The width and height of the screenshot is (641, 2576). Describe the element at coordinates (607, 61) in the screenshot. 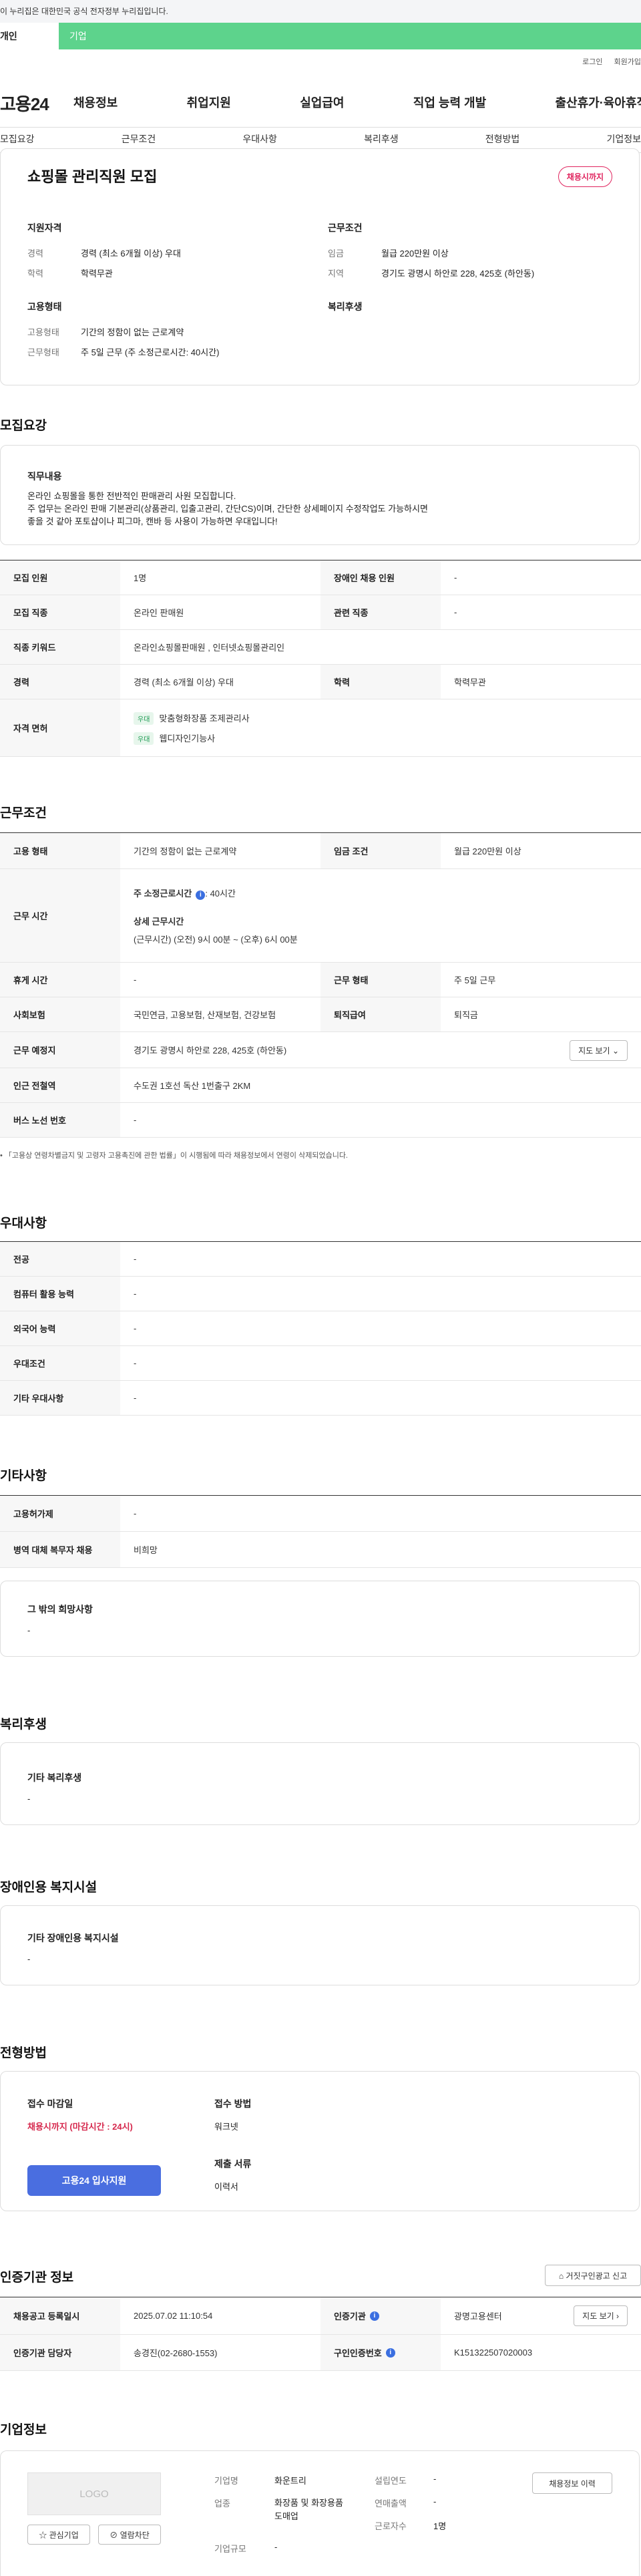

I see `util-menu: 로그인 회원가입` at that location.